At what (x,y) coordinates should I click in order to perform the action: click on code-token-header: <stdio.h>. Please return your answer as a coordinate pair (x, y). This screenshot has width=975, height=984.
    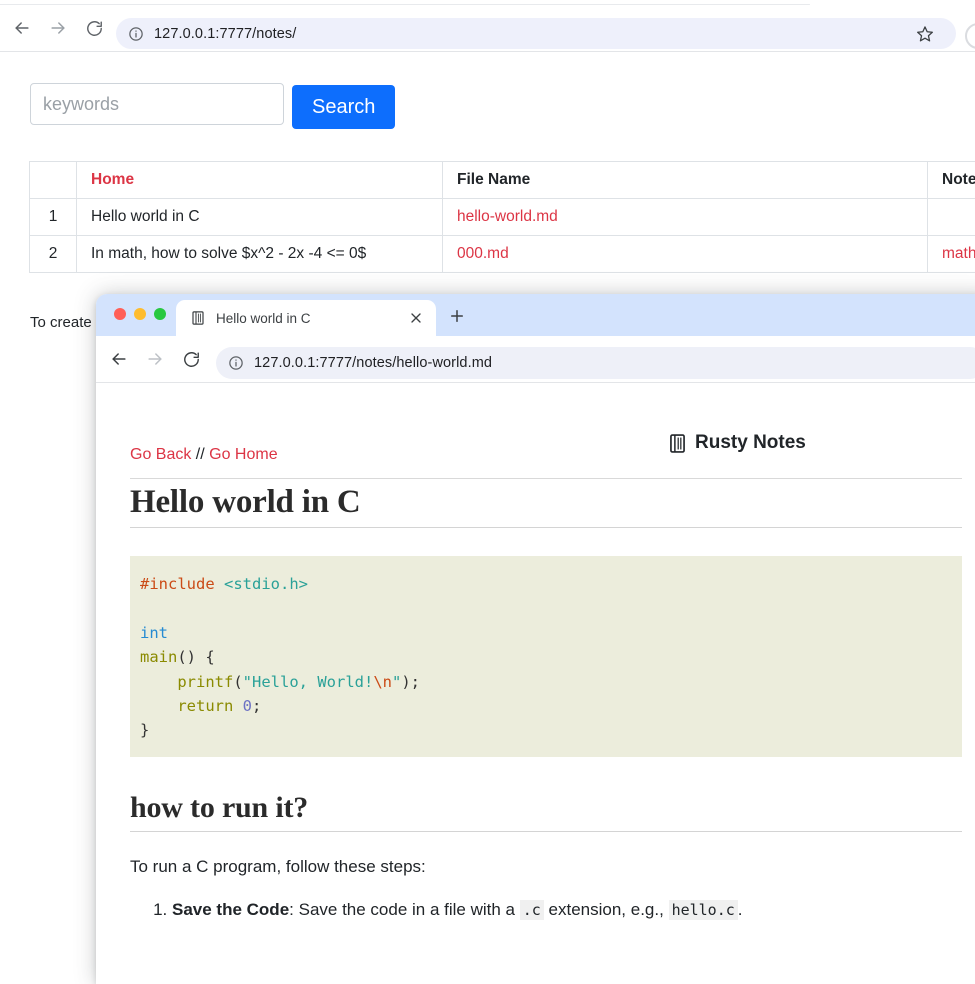
    Looking at the image, I should click on (266, 584).